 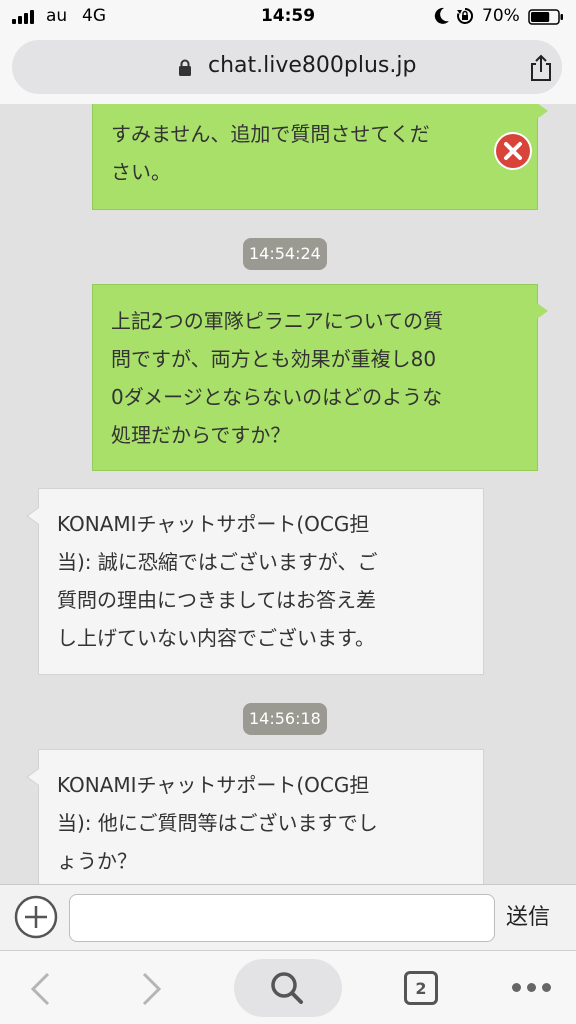 What do you see at coordinates (501, 16) in the screenshot?
I see `battery-percent: 70%` at bounding box center [501, 16].